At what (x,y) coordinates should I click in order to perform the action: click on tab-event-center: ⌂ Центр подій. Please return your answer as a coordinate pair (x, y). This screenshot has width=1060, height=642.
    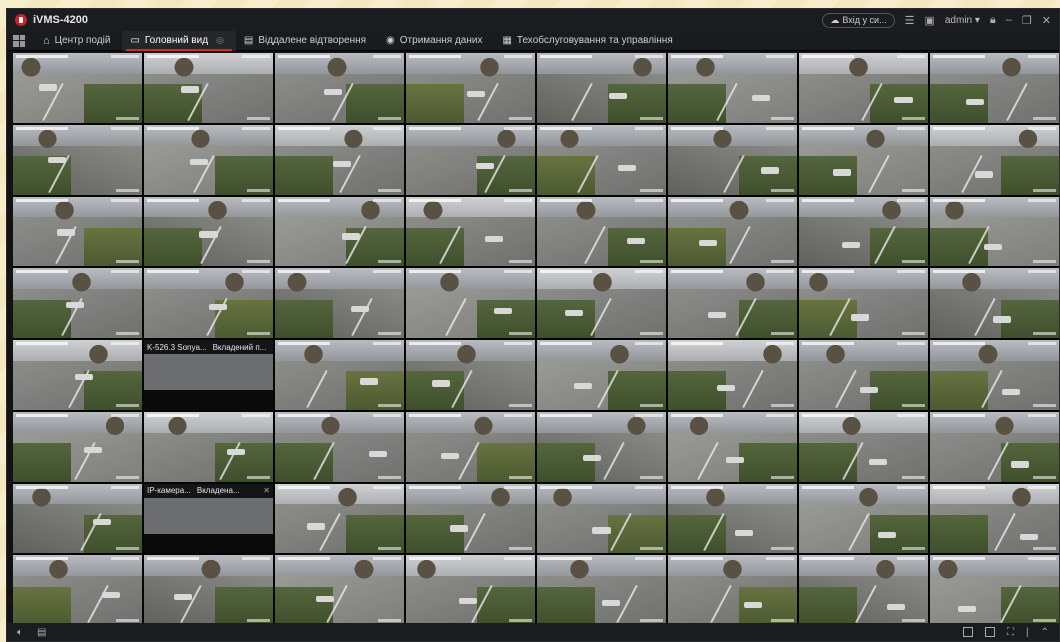
    Looking at the image, I should click on (78, 41).